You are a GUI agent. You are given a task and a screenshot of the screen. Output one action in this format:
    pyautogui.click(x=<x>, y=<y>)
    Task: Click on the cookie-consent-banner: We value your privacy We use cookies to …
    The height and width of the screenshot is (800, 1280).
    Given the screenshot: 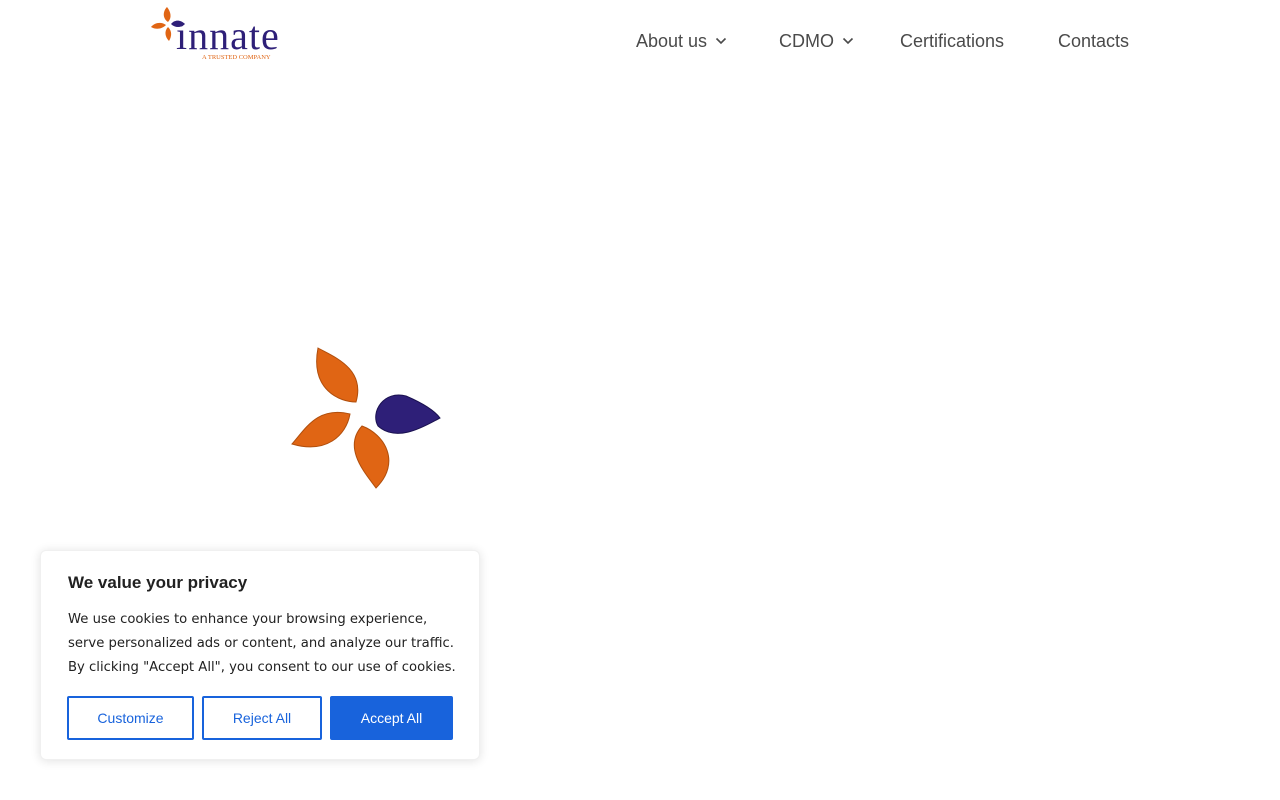 What is the action you would take?
    pyautogui.click(x=260, y=655)
    